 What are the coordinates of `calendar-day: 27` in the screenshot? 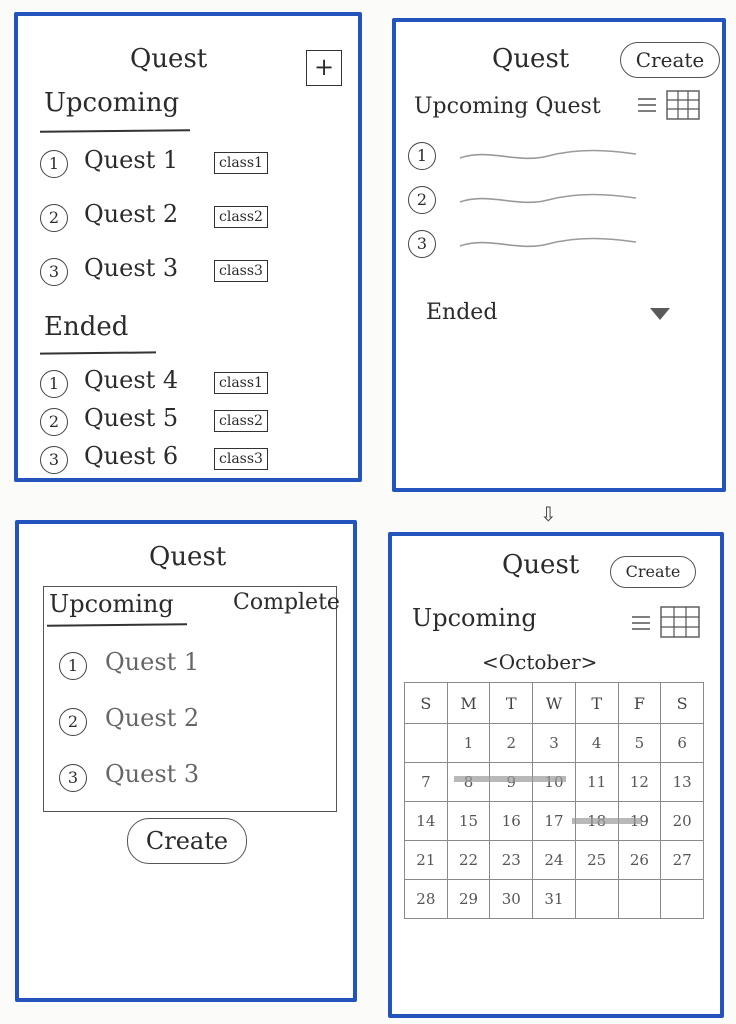 It's located at (682, 860).